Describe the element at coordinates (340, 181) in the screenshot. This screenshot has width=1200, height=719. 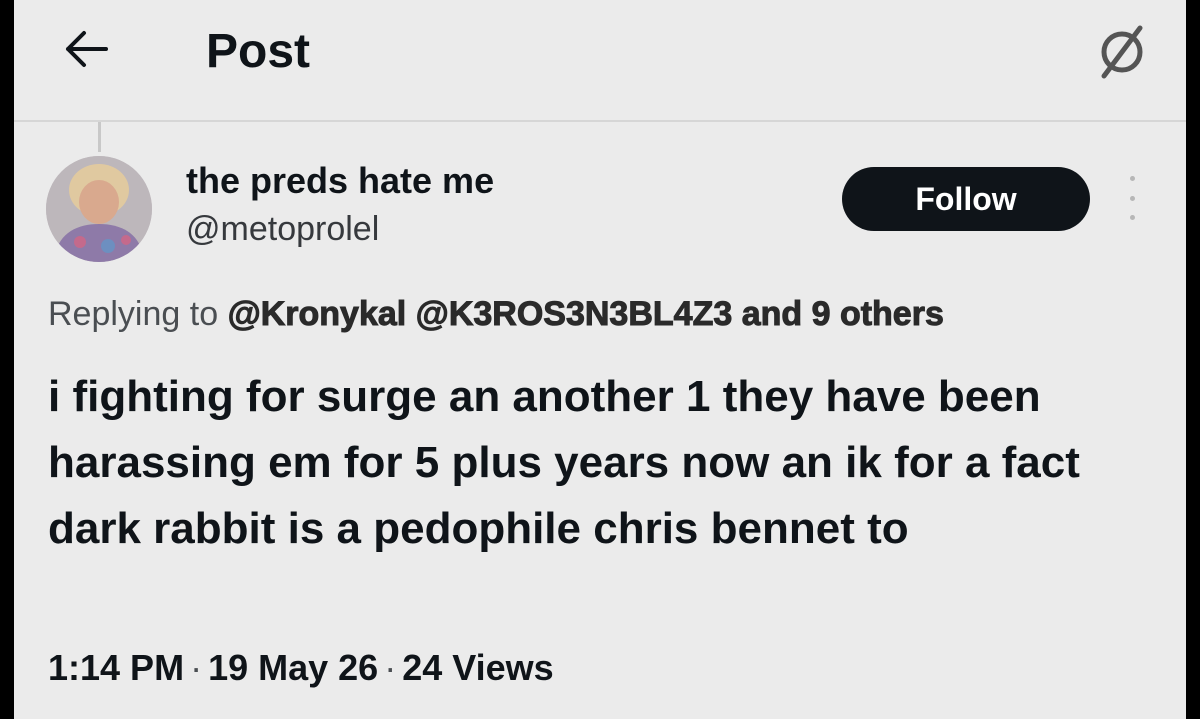
I see `author-display-name: the preds hate me` at that location.